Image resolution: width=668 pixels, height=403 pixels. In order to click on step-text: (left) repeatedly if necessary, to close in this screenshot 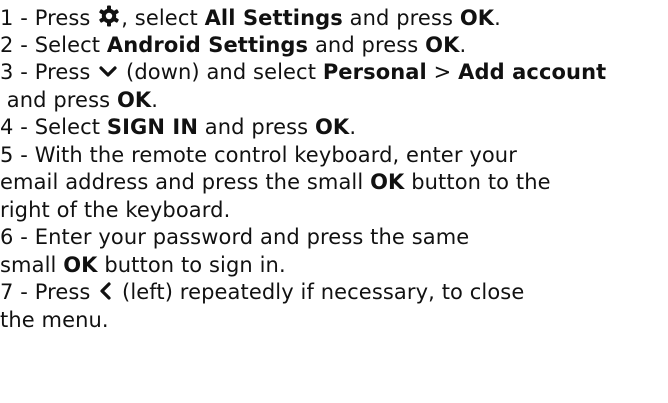, I will do `click(320, 292)`.